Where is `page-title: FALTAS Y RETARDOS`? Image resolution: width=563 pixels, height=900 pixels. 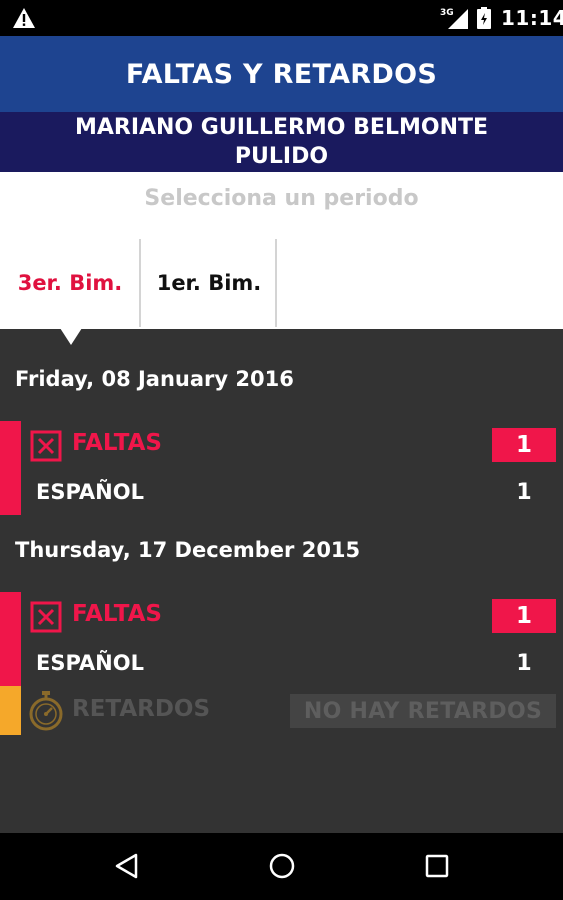 page-title: FALTAS Y RETARDOS is located at coordinates (281, 74).